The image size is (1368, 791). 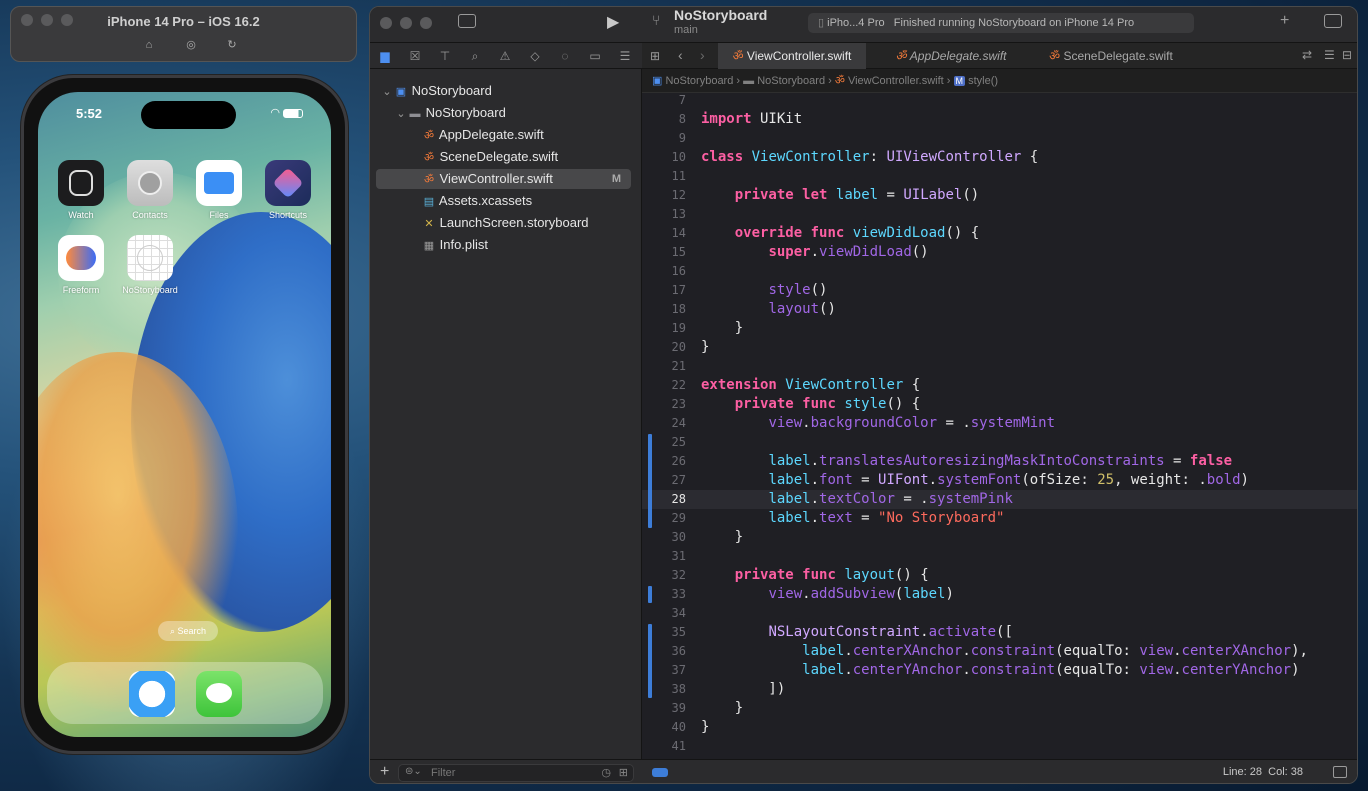 What do you see at coordinates (999, 632) in the screenshot?
I see `code-line: 35 NSLayoutConstraint.activate([` at bounding box center [999, 632].